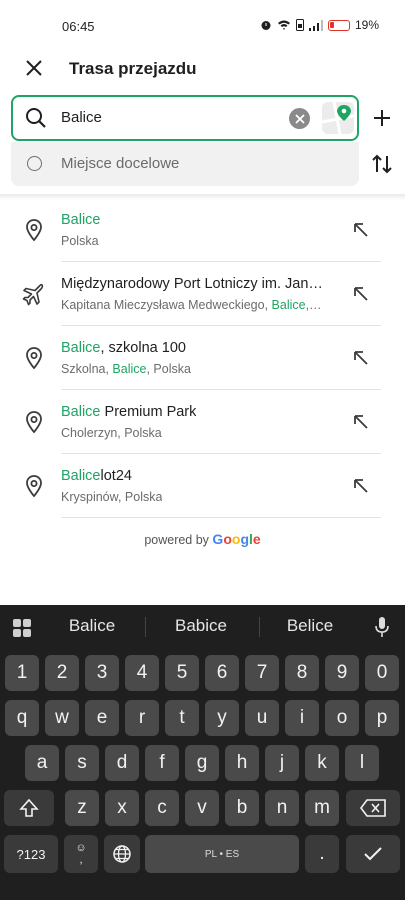 The width and height of the screenshot is (405, 900). What do you see at coordinates (342, 718) in the screenshot?
I see `key-o: o` at bounding box center [342, 718].